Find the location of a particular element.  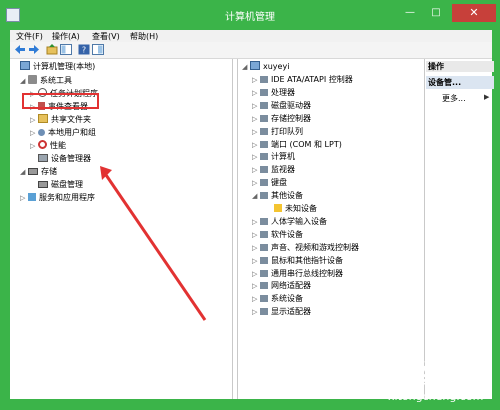

annotation-arrow is located at coordinates (153, 243).